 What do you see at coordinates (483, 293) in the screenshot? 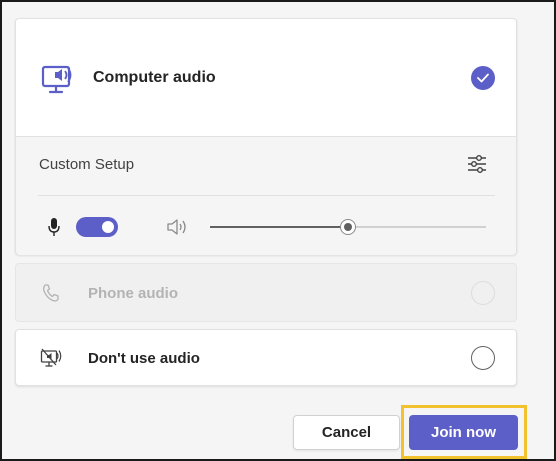
I see `phone-audio-radio` at bounding box center [483, 293].